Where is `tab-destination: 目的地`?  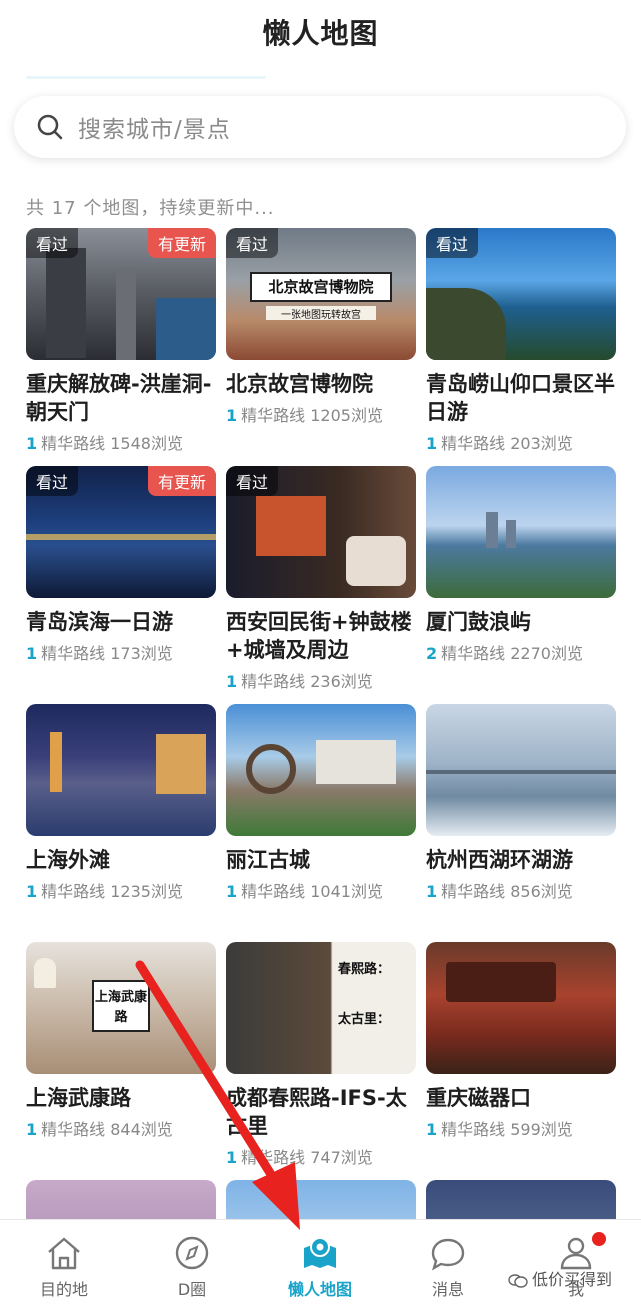 tab-destination: 目的地 is located at coordinates (64, 1262).